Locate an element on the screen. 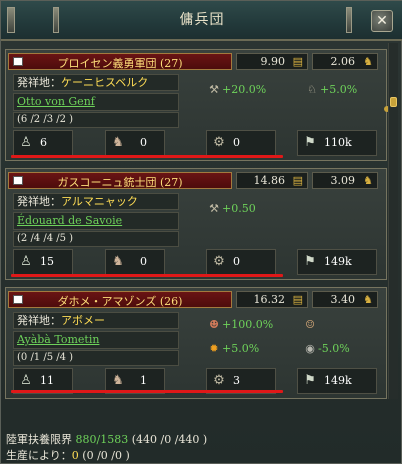  scrollbar-thumb is located at coordinates (393, 102).